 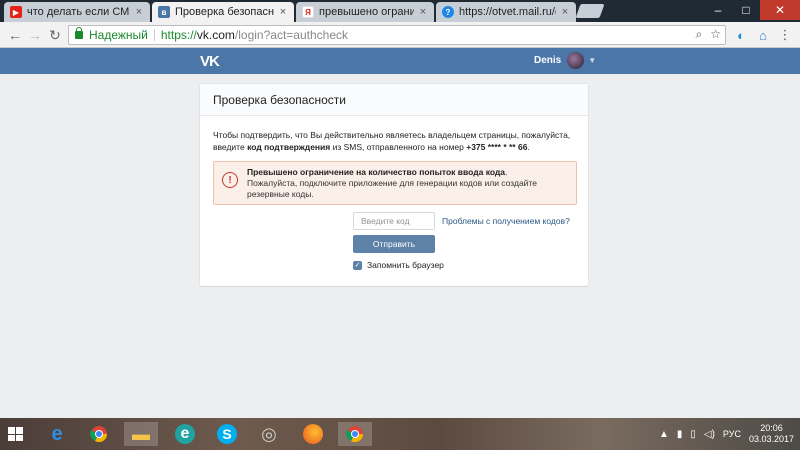 I want to click on tab-yandex: Я превышено ограничени ×, so click(x=365, y=12).